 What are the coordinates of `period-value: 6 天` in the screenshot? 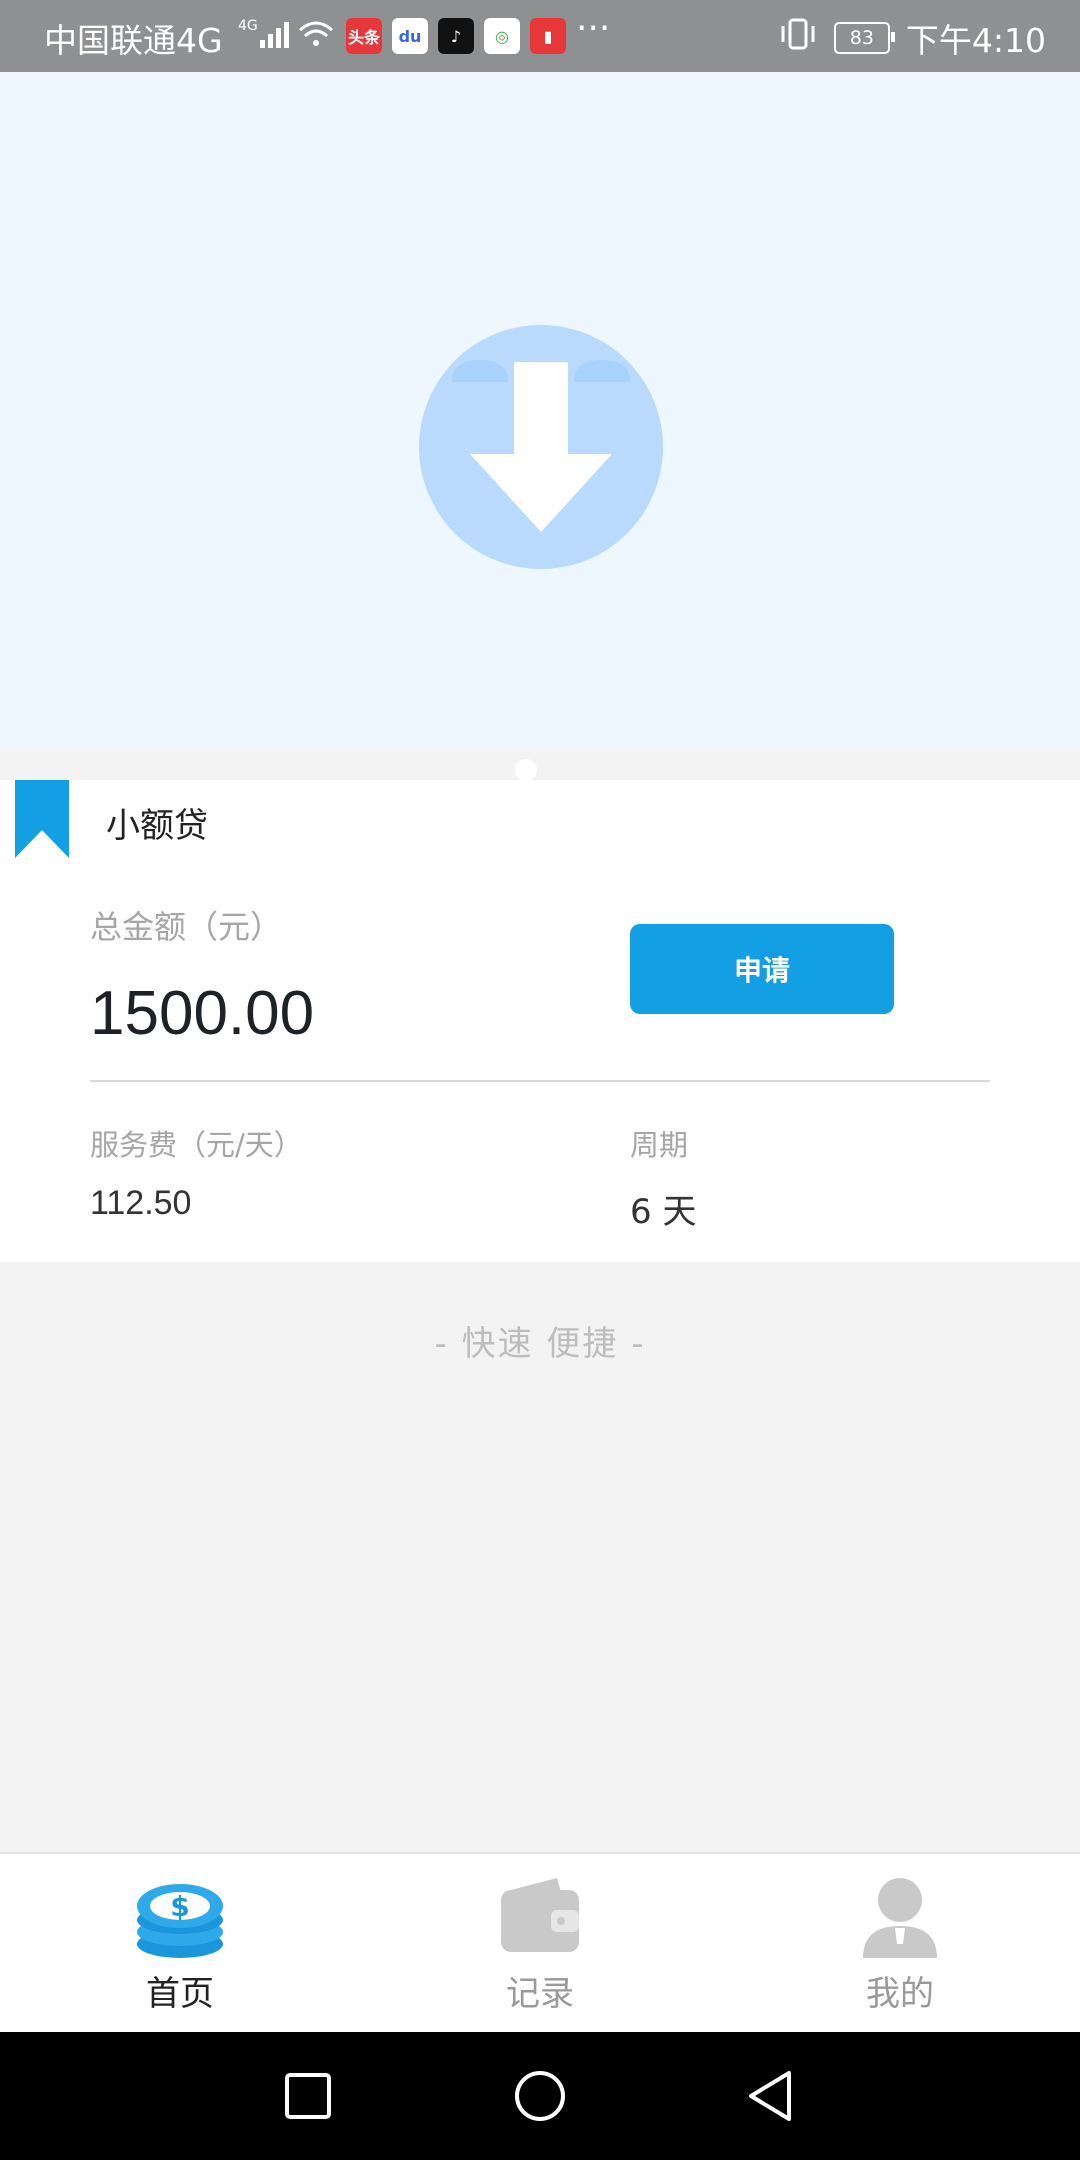 It's located at (663, 1212).